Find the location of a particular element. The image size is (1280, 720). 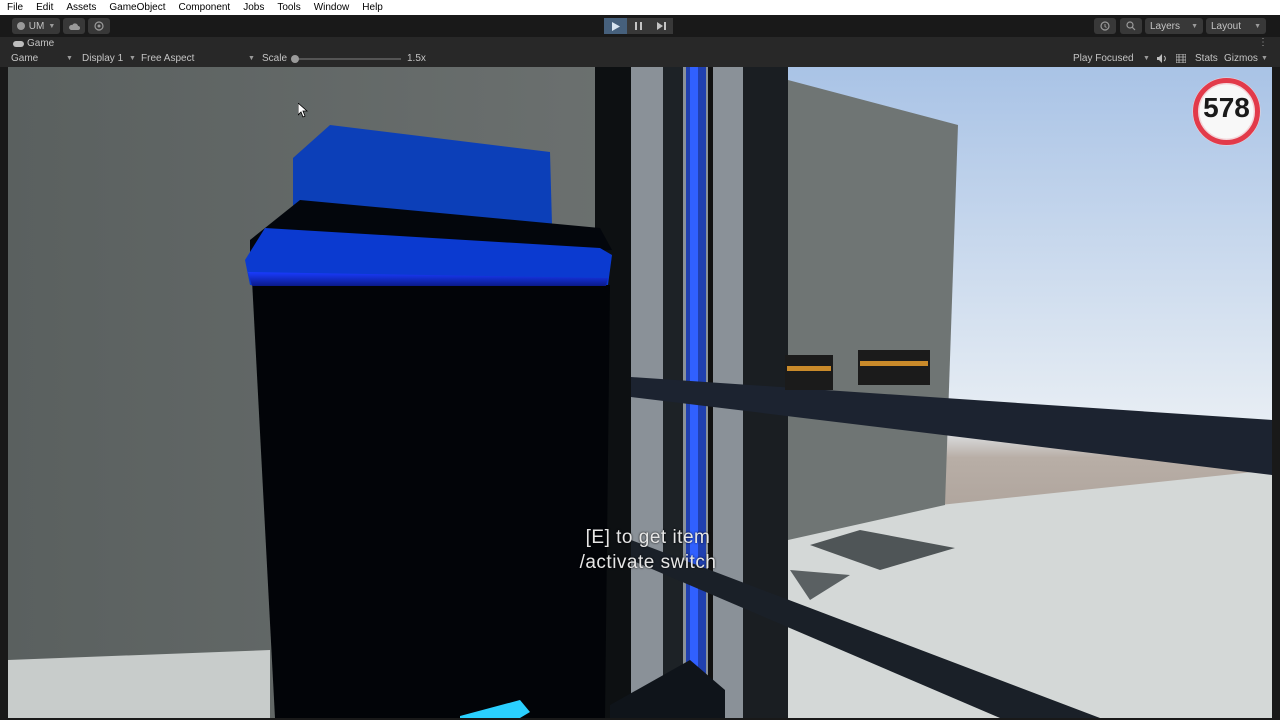

account-label: UM is located at coordinates (36, 26).